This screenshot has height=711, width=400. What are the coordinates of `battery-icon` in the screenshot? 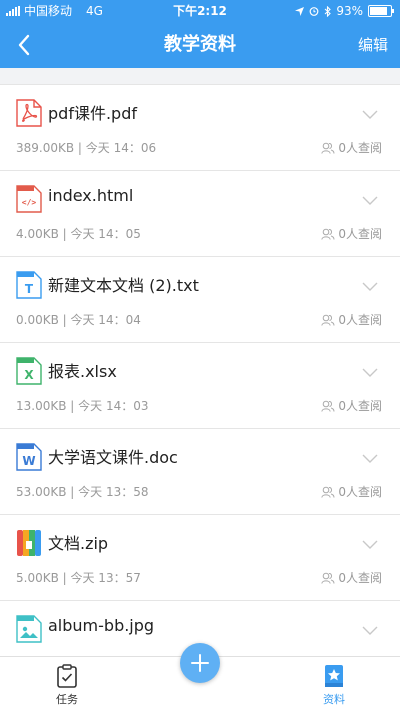 It's located at (381, 11).